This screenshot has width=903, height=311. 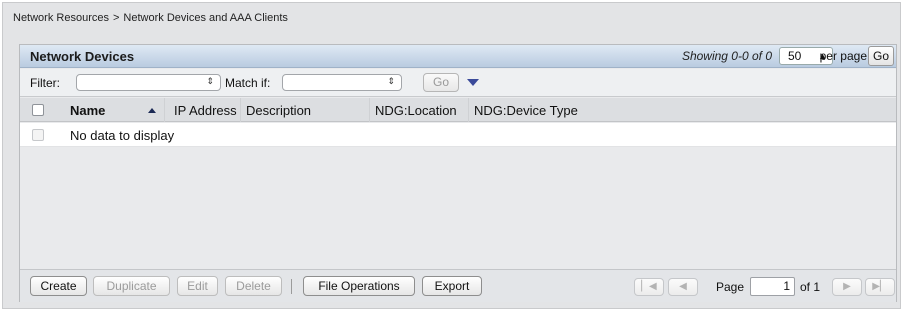 What do you see at coordinates (342, 82) in the screenshot?
I see `match-if-select: ⇕` at bounding box center [342, 82].